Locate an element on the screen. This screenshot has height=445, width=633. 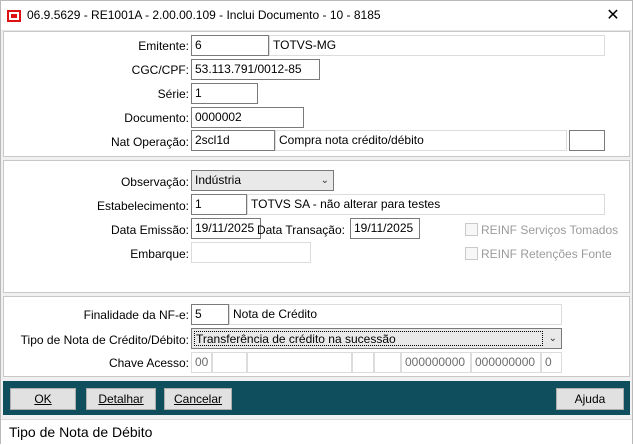
chave-part-8: 0 is located at coordinates (551, 362).